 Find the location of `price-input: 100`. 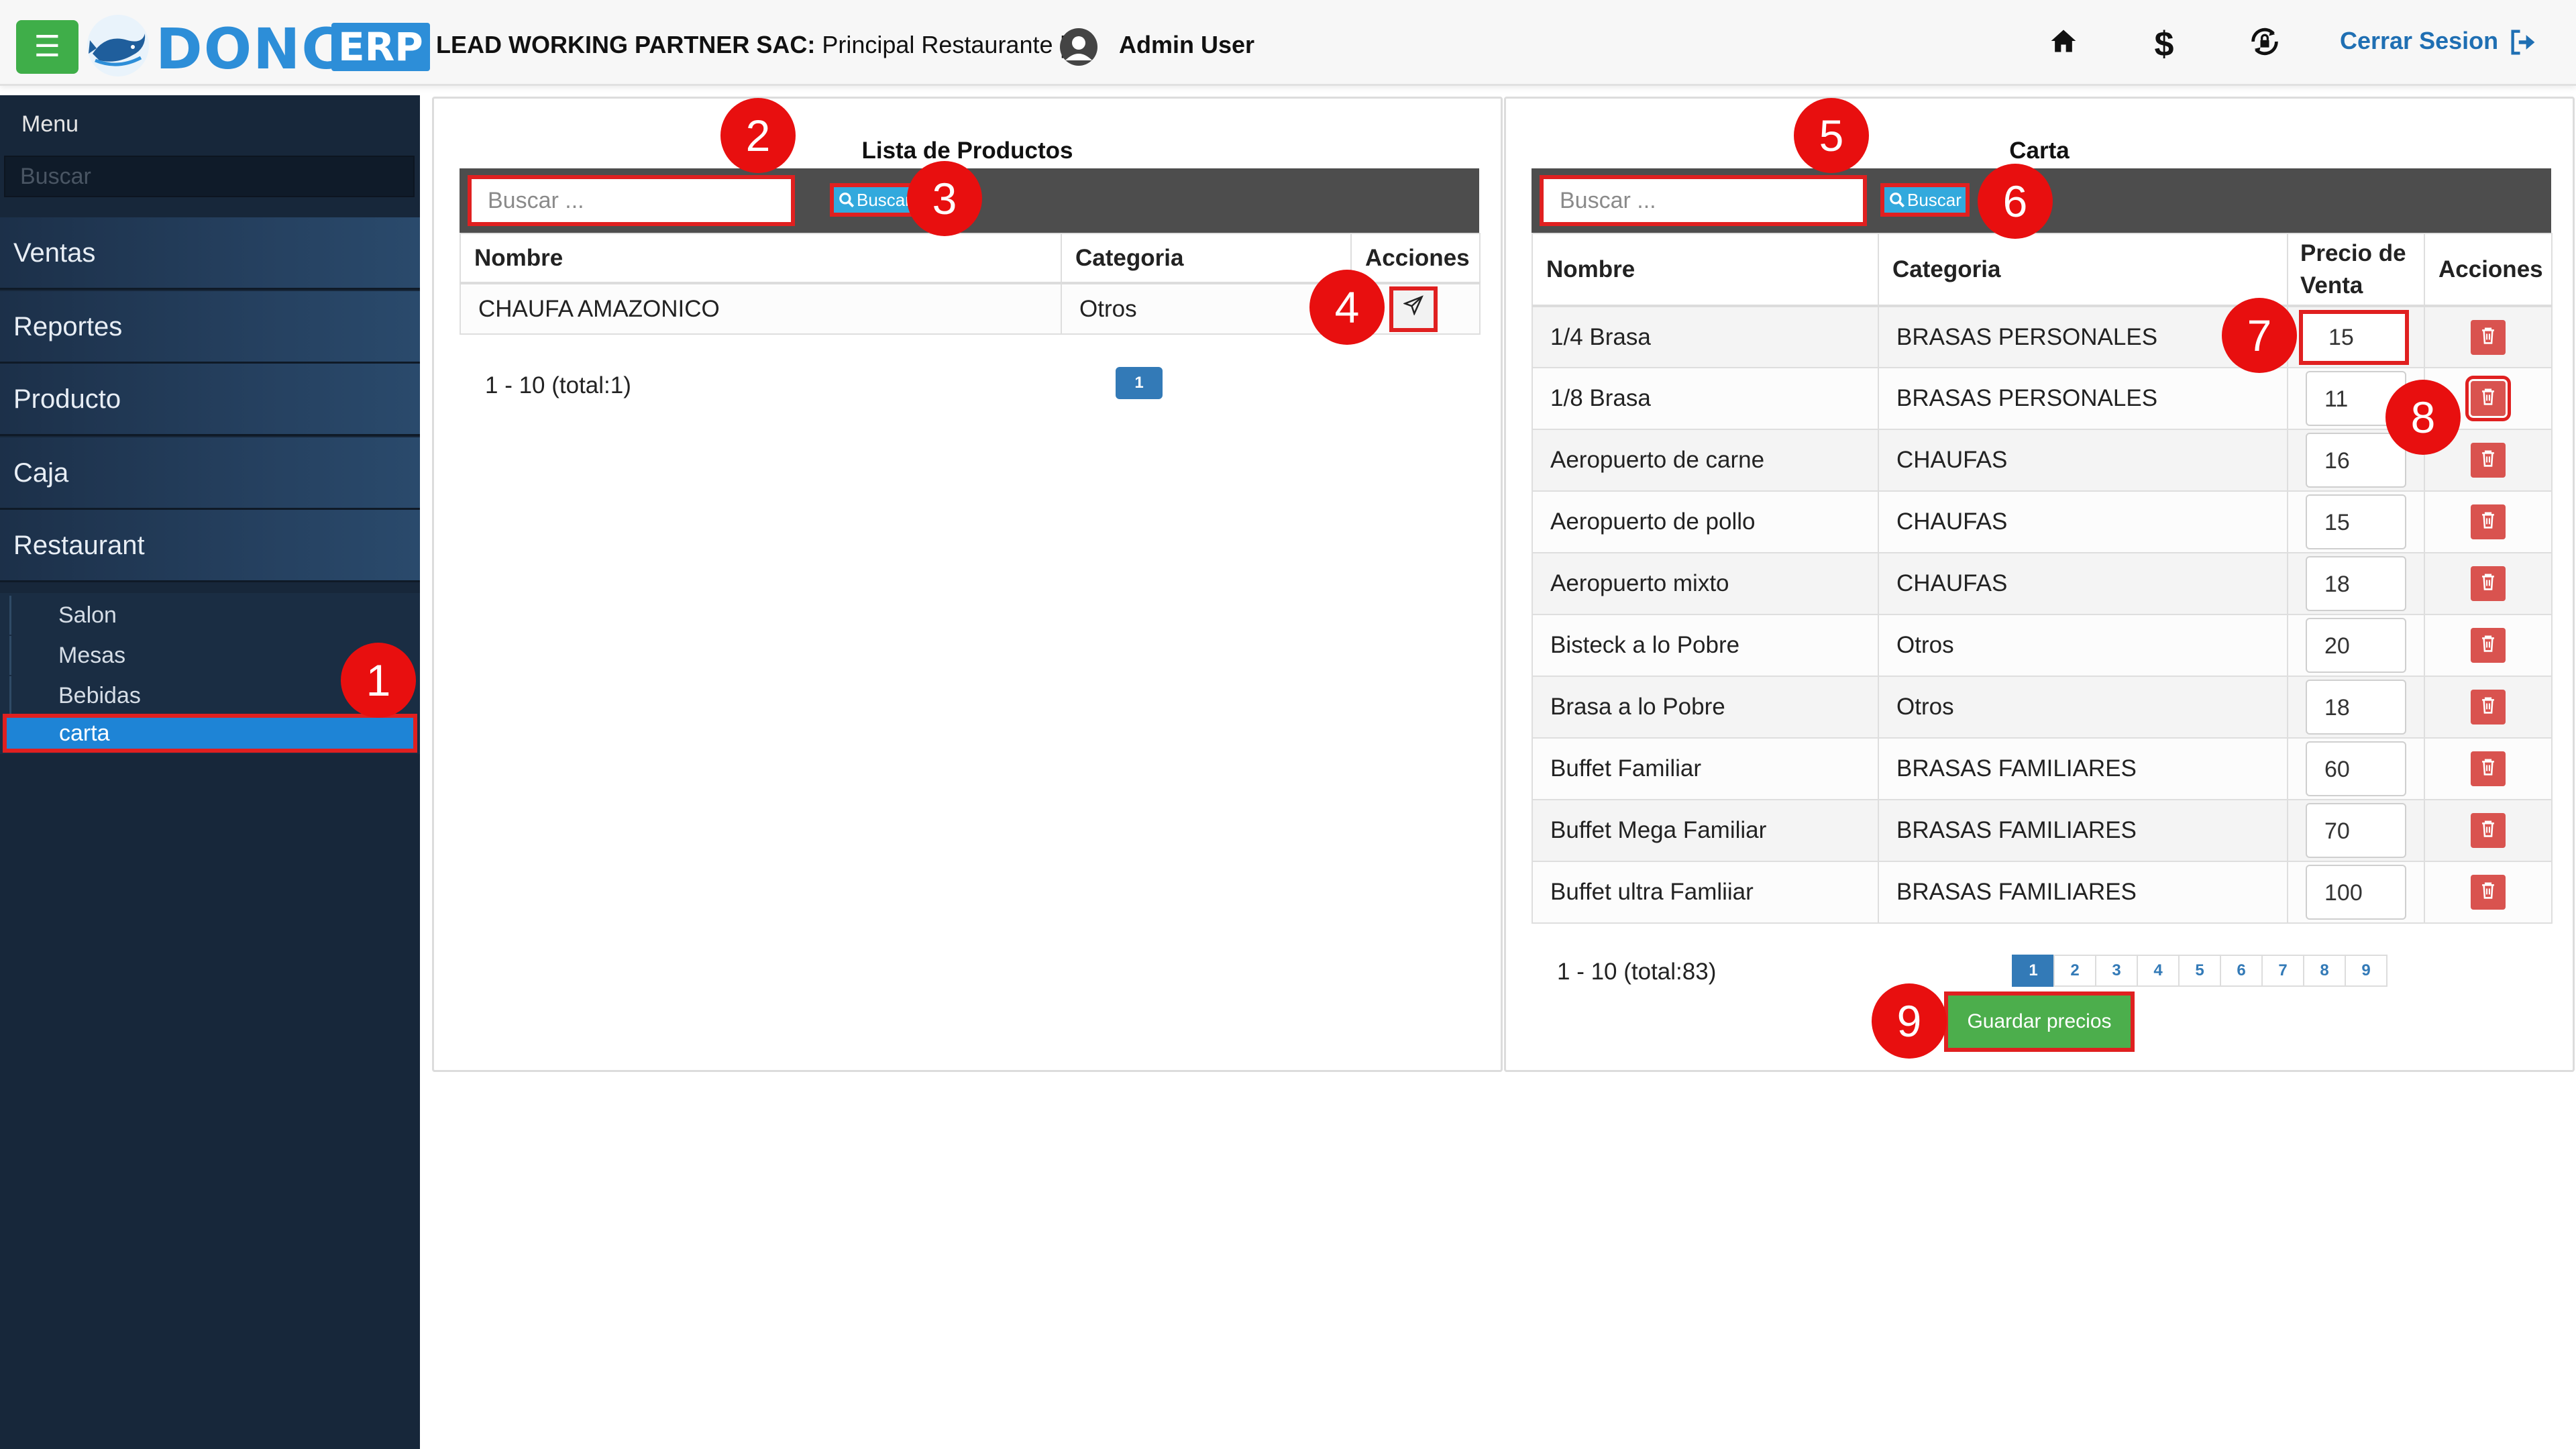

price-input: 100 is located at coordinates (2356, 892).